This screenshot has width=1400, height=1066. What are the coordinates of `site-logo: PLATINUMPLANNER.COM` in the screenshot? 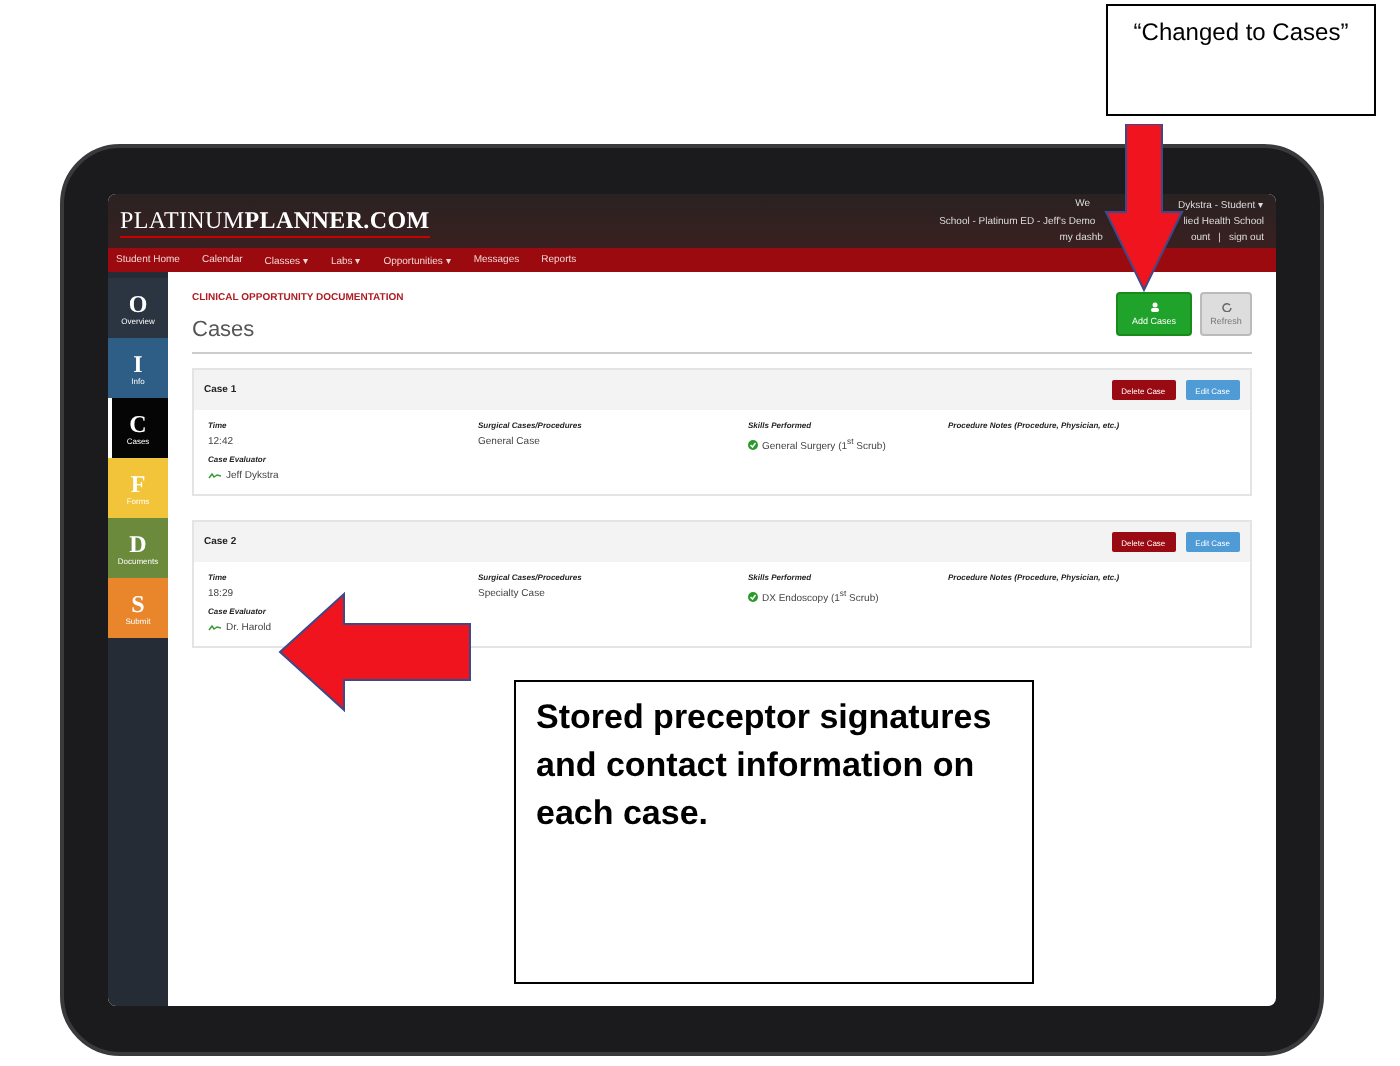 It's located at (275, 221).